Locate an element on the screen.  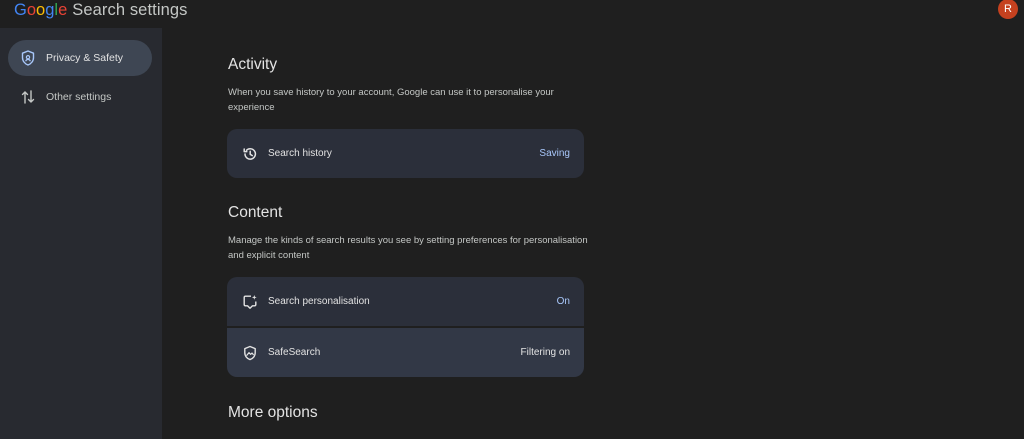
personalisation-icon is located at coordinates (250, 302).